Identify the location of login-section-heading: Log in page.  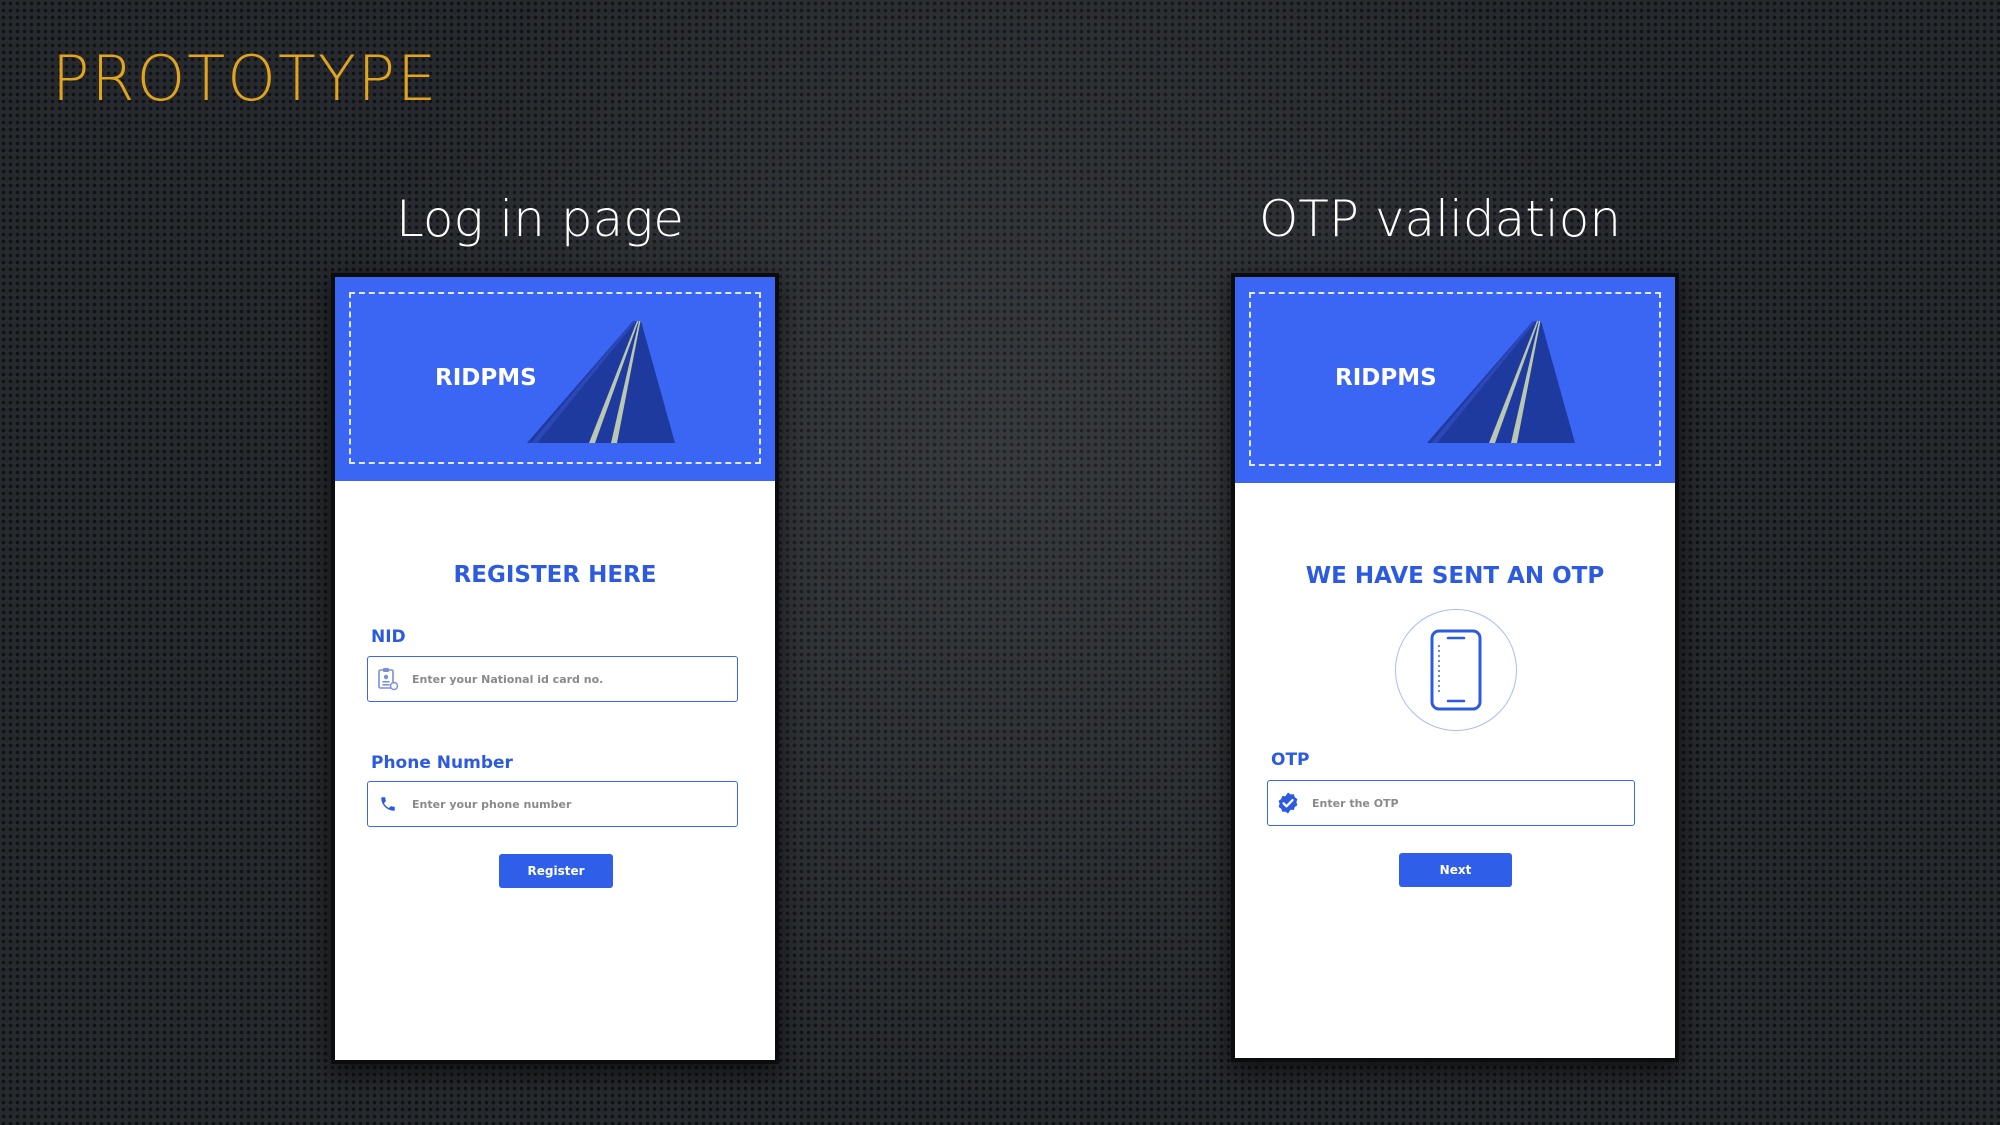
(540, 219).